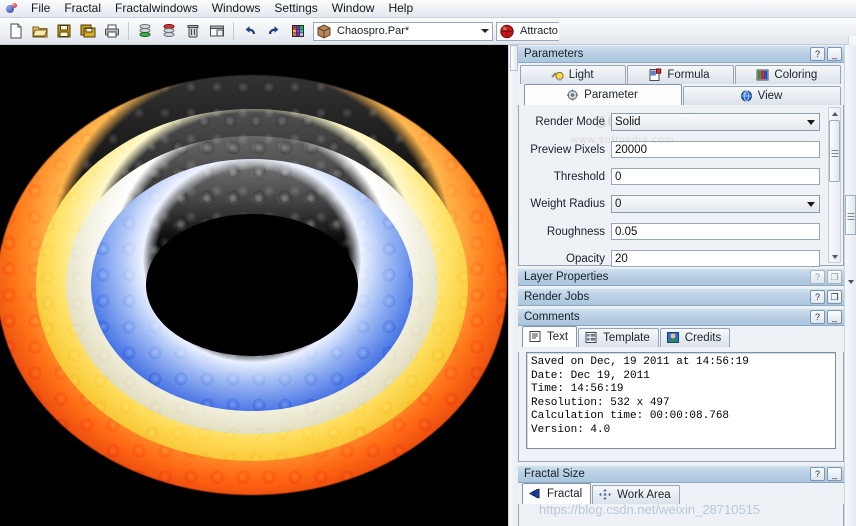 Image resolution: width=856 pixels, height=526 pixels. I want to click on field-row-threshold: Threshold, so click(673, 176).